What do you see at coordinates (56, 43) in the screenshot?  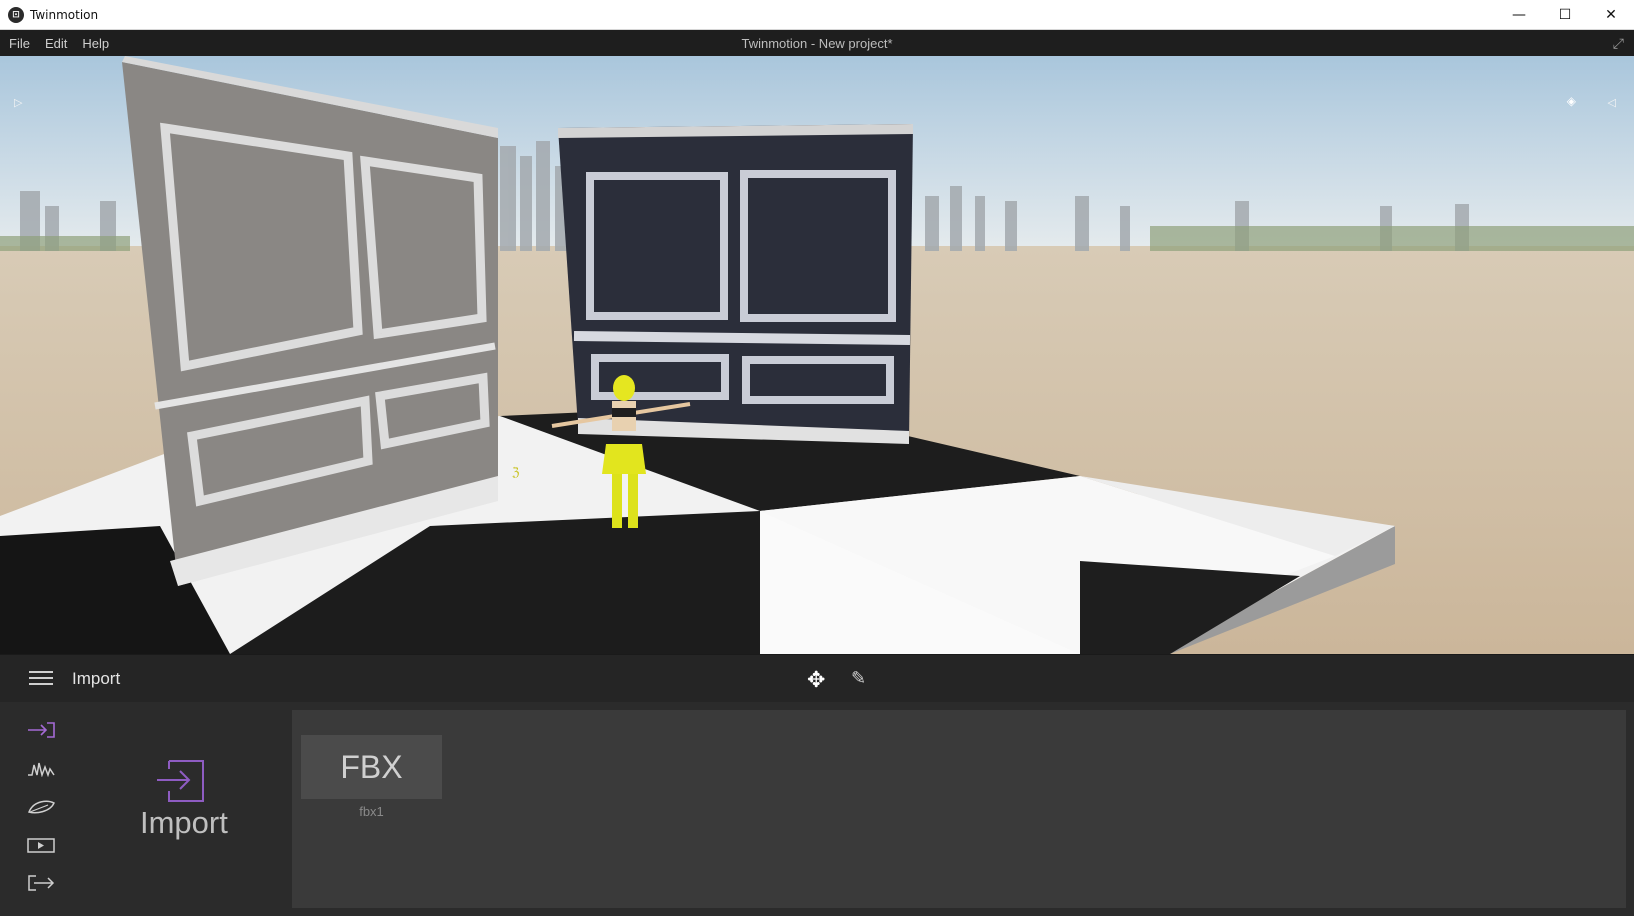 I see `menu-edit: Edit` at bounding box center [56, 43].